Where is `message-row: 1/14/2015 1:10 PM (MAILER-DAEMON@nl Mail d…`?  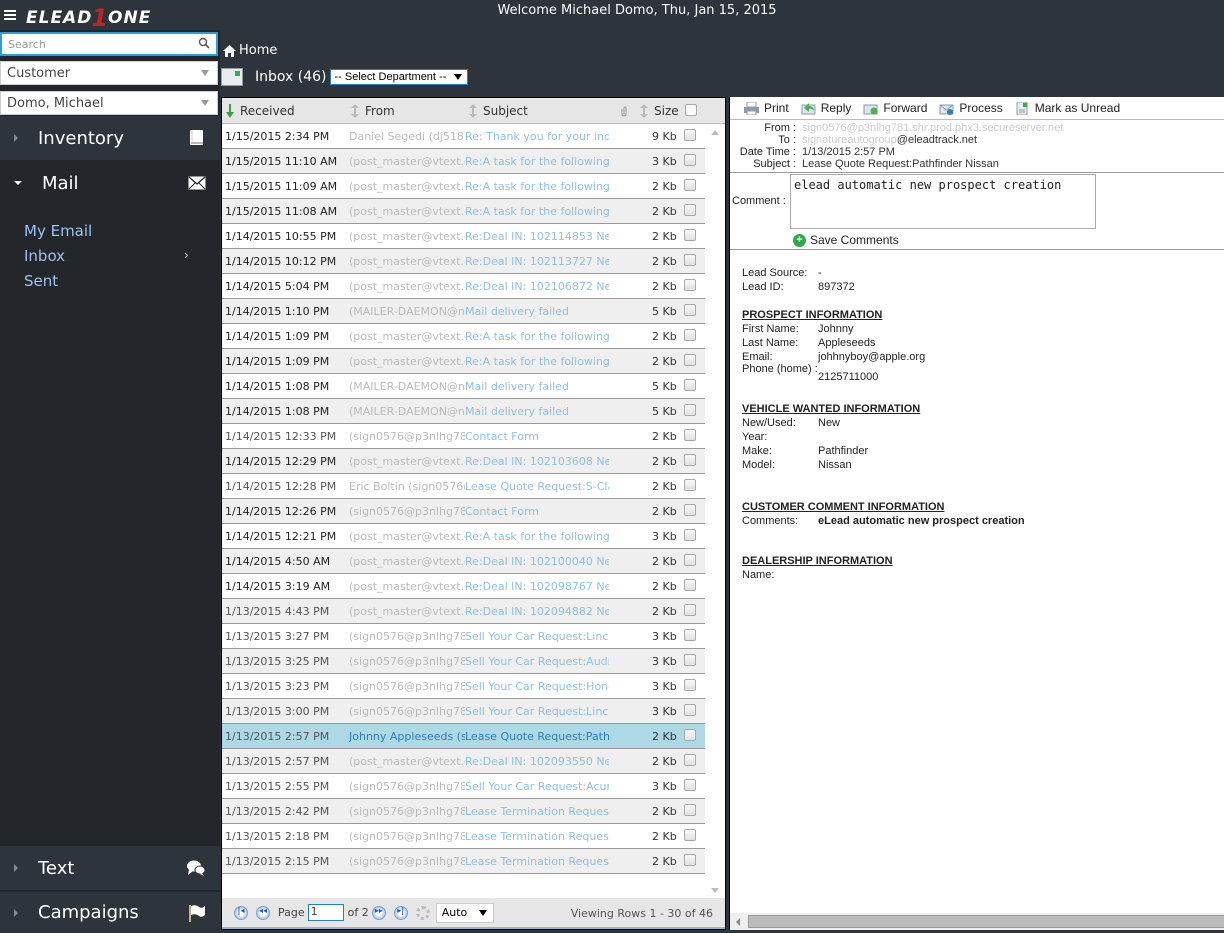 message-row: 1/14/2015 1:10 PM (MAILER-DAEMON@nl Mail d… is located at coordinates (464, 311).